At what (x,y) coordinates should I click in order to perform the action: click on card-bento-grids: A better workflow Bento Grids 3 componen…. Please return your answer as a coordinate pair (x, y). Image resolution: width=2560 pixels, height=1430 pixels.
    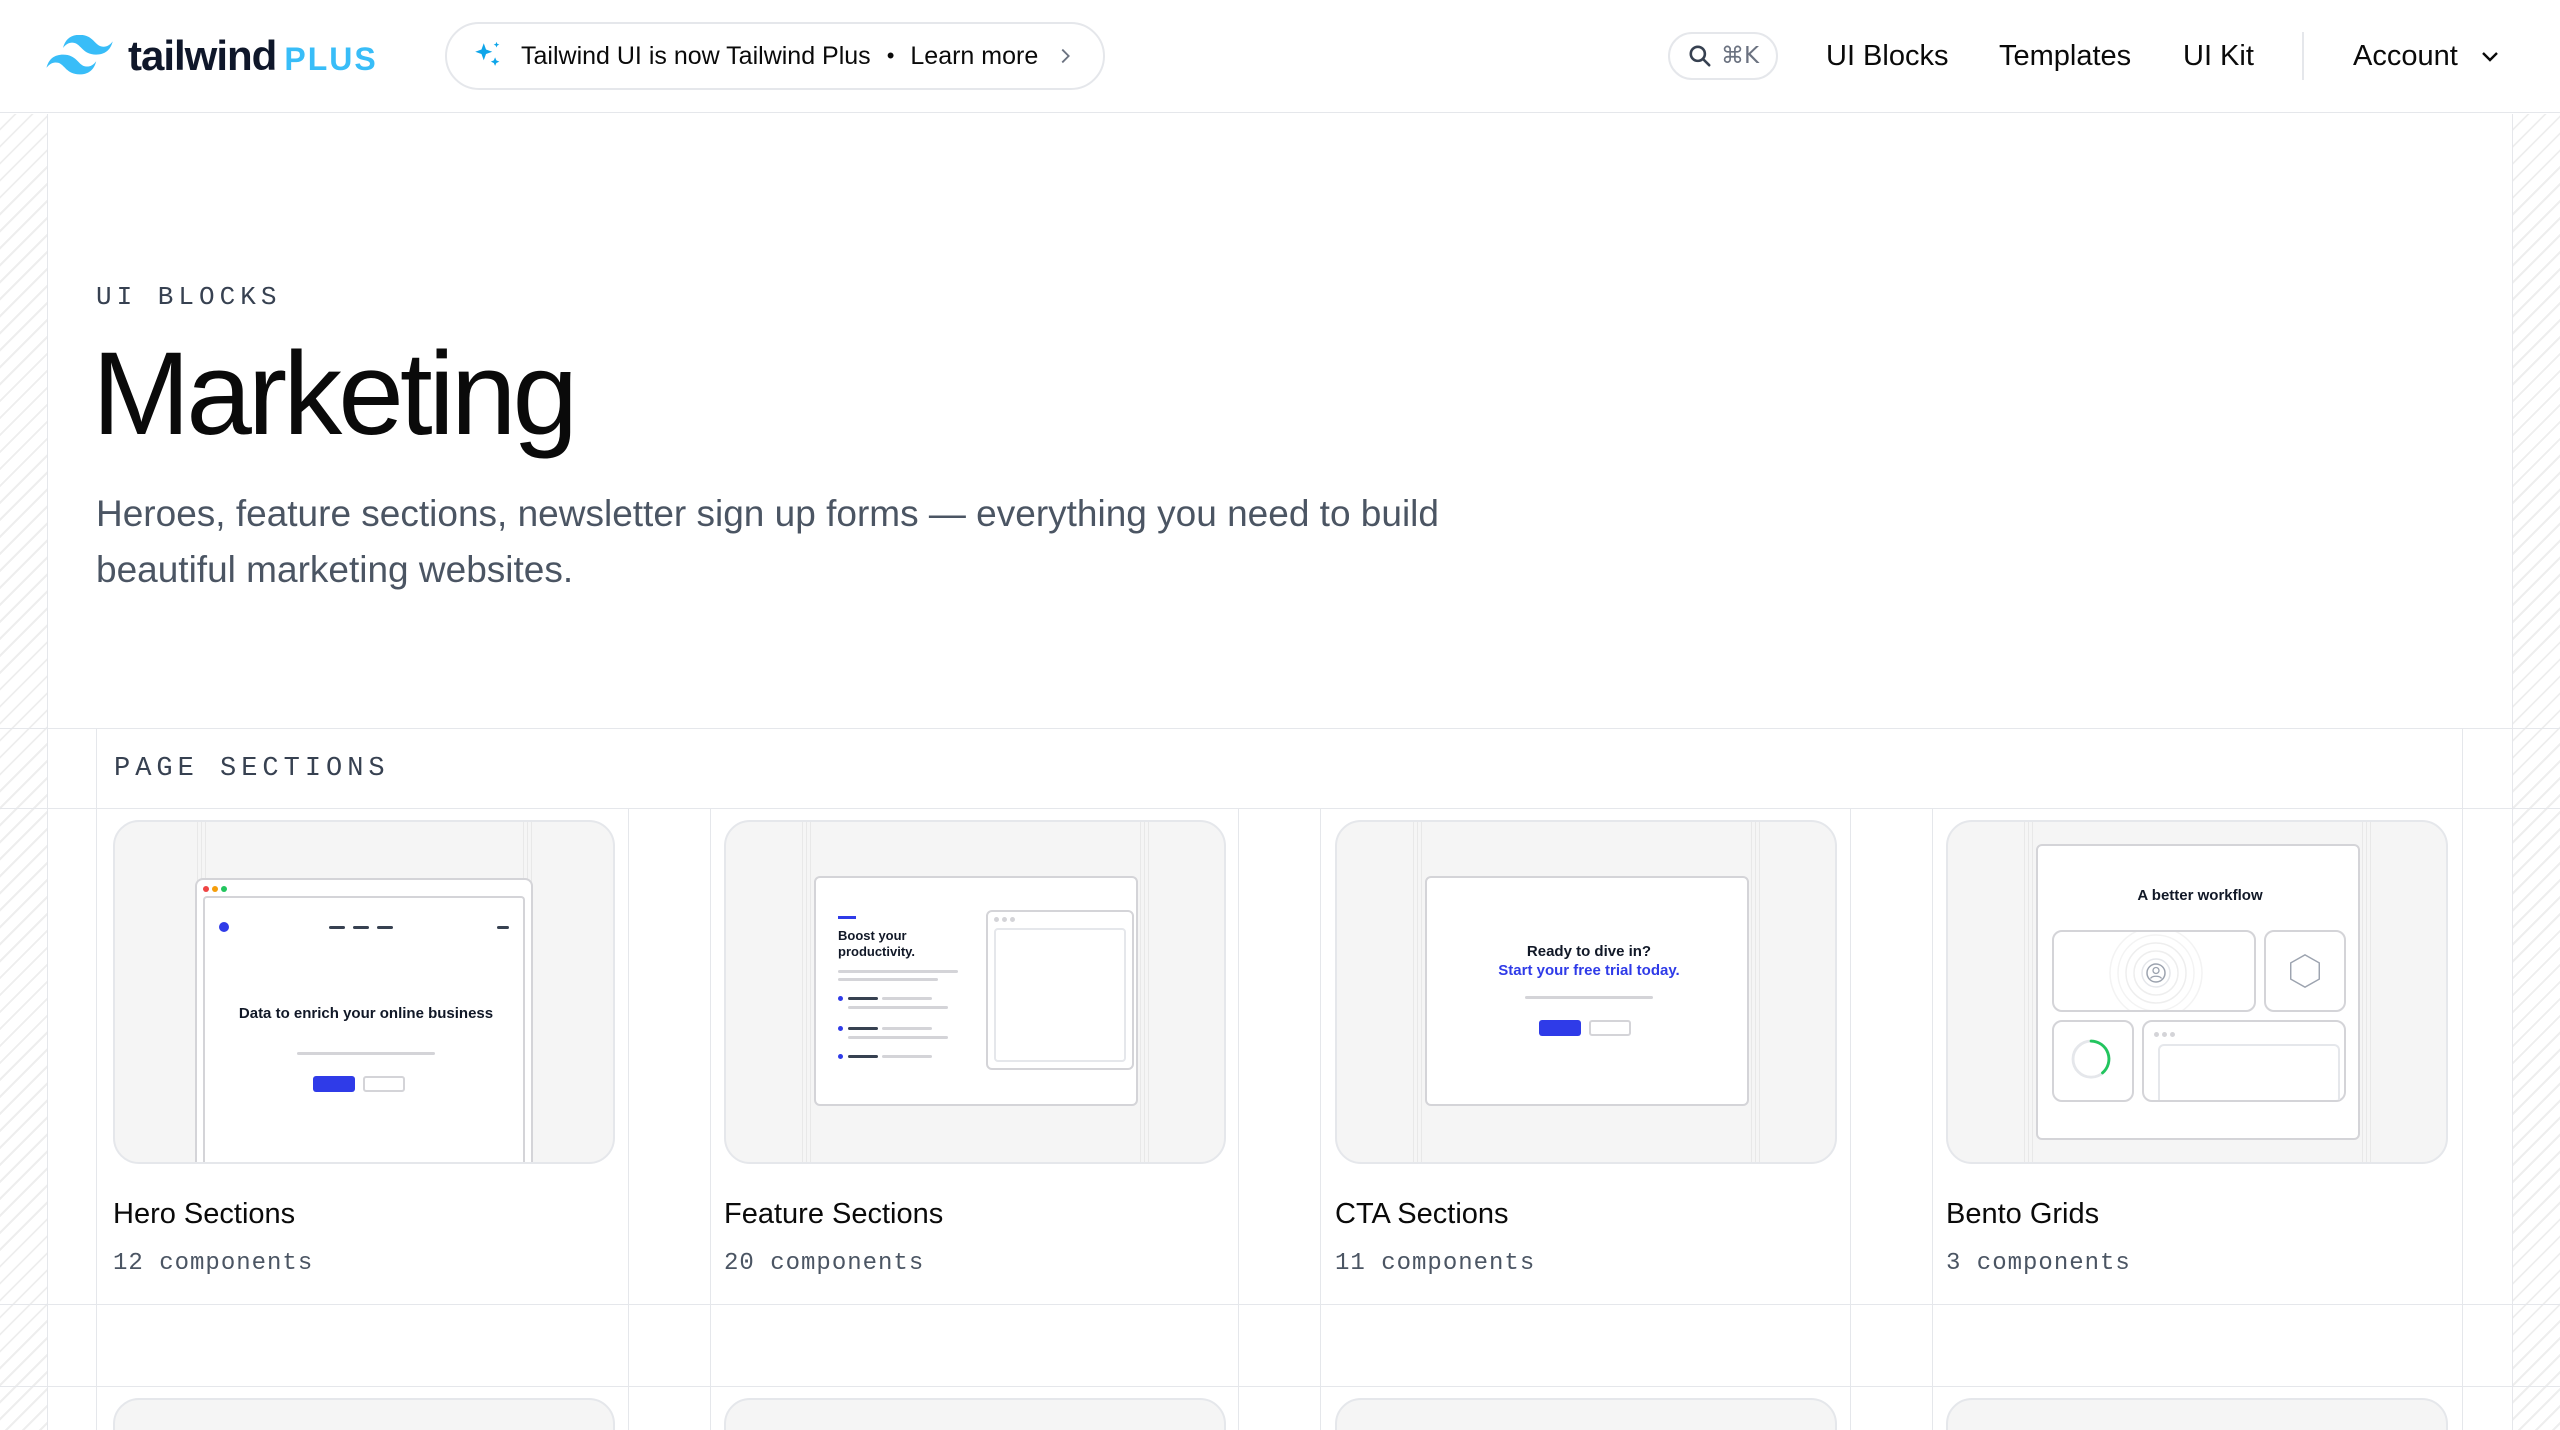
    Looking at the image, I should click on (2197, 1048).